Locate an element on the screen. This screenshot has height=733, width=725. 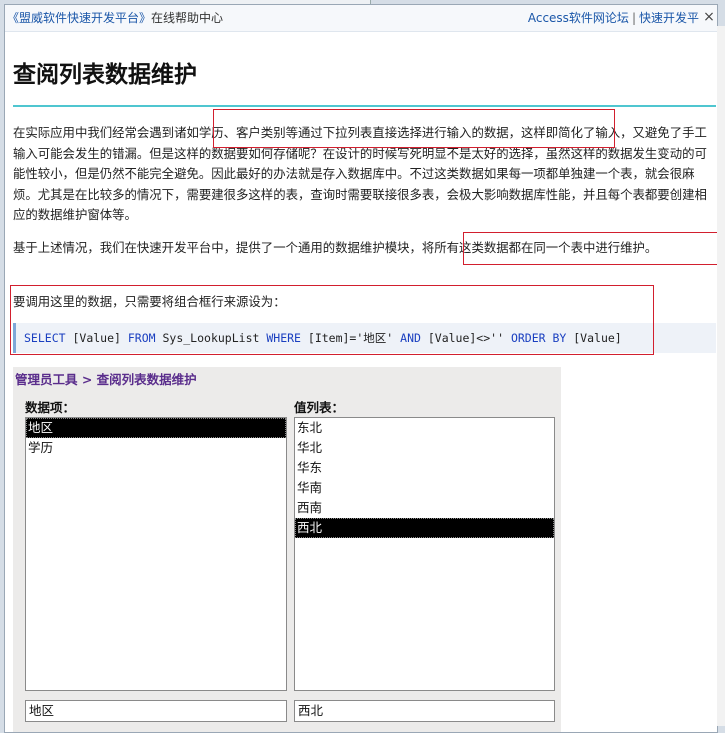
value-input: 西北 is located at coordinates (424, 711).